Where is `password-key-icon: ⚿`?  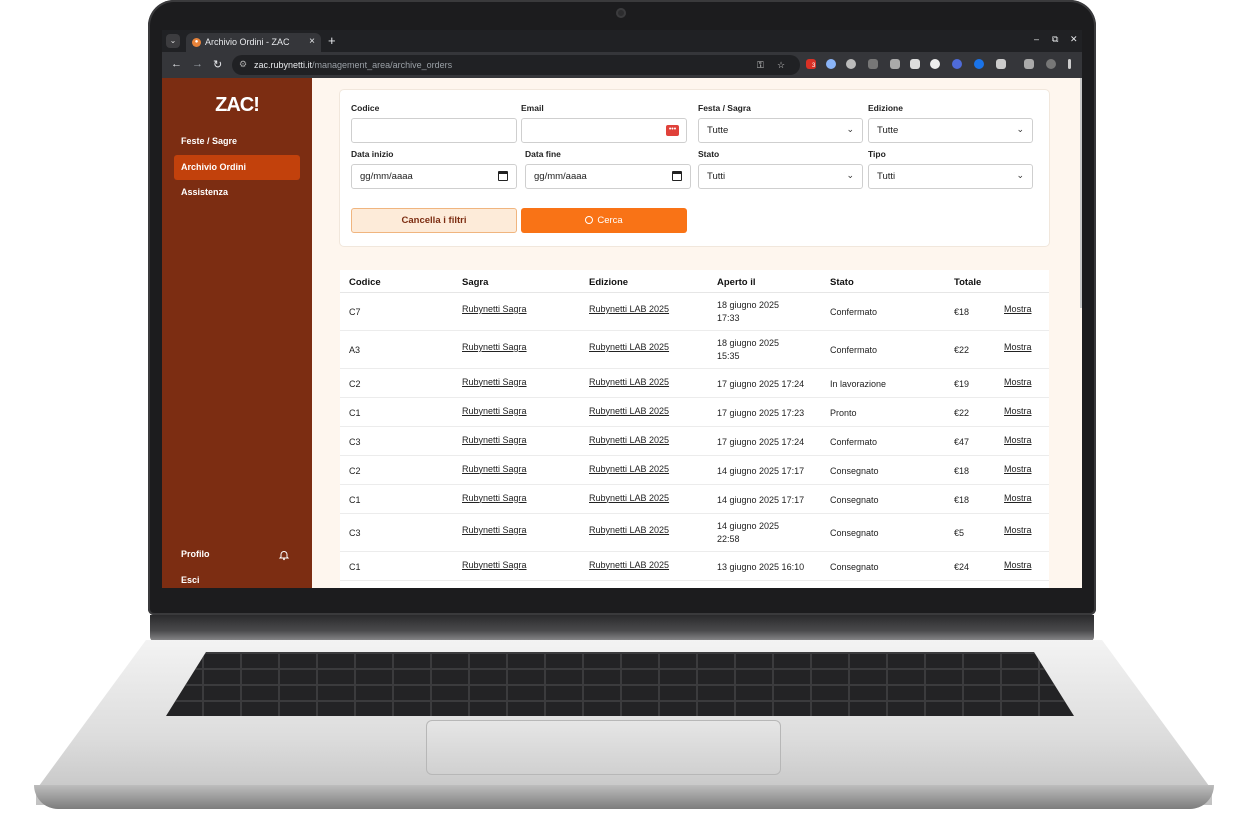
password-key-icon: ⚿ is located at coordinates (760, 65).